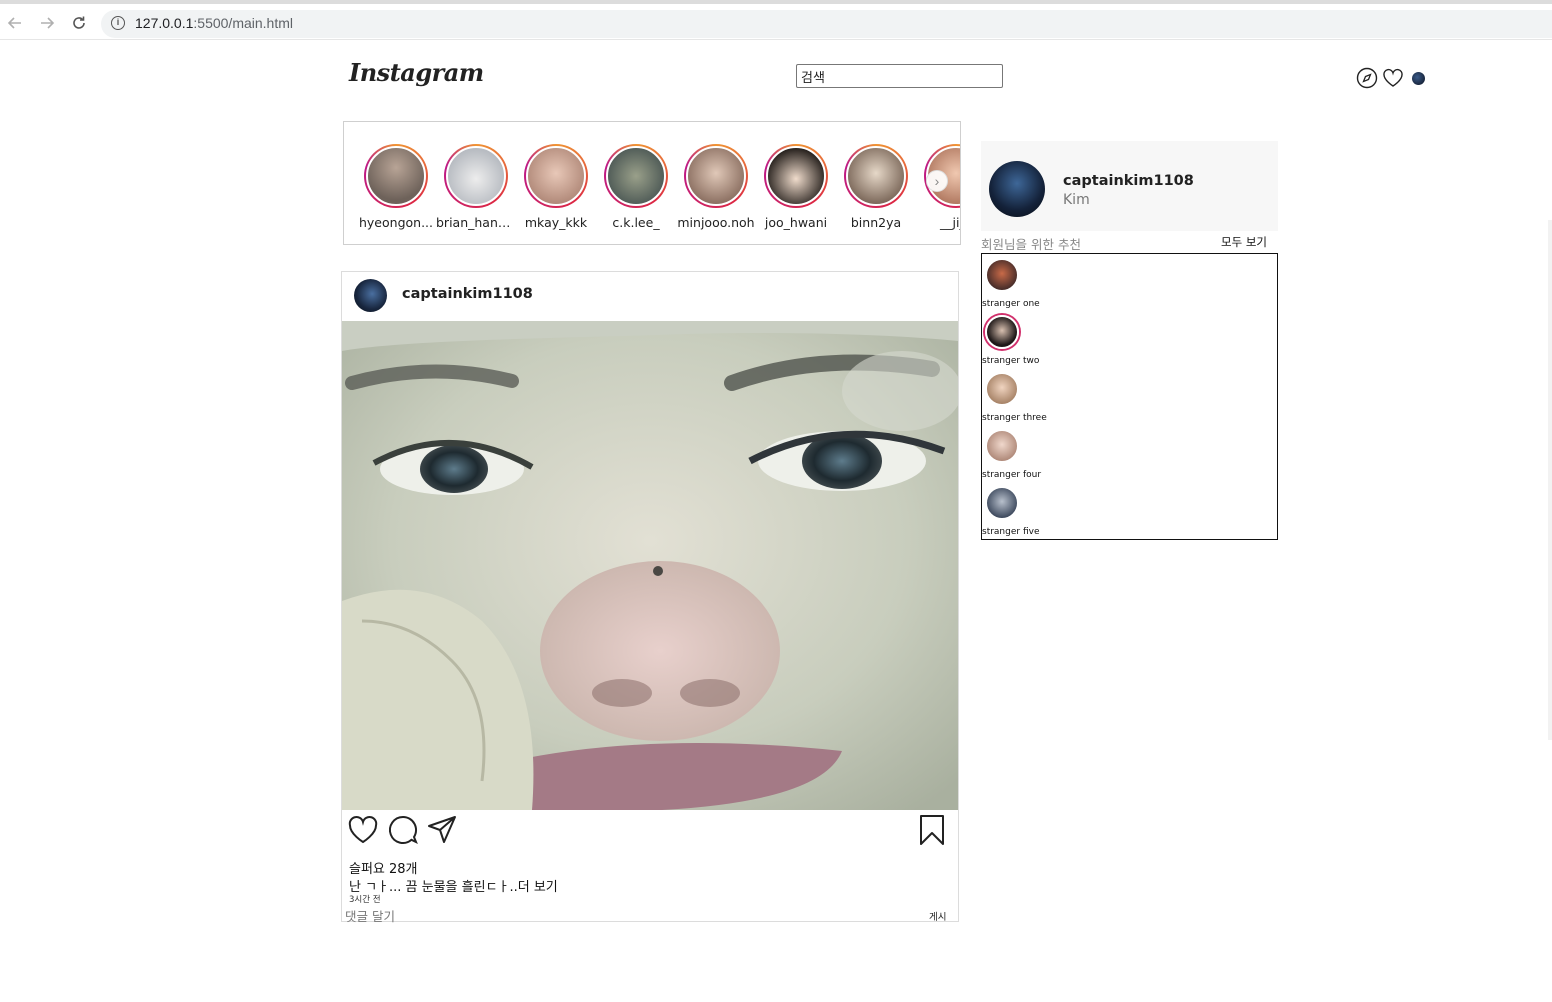 The height and width of the screenshot is (1002, 1552). What do you see at coordinates (796, 222) in the screenshot?
I see `story-username: joo_hwani` at bounding box center [796, 222].